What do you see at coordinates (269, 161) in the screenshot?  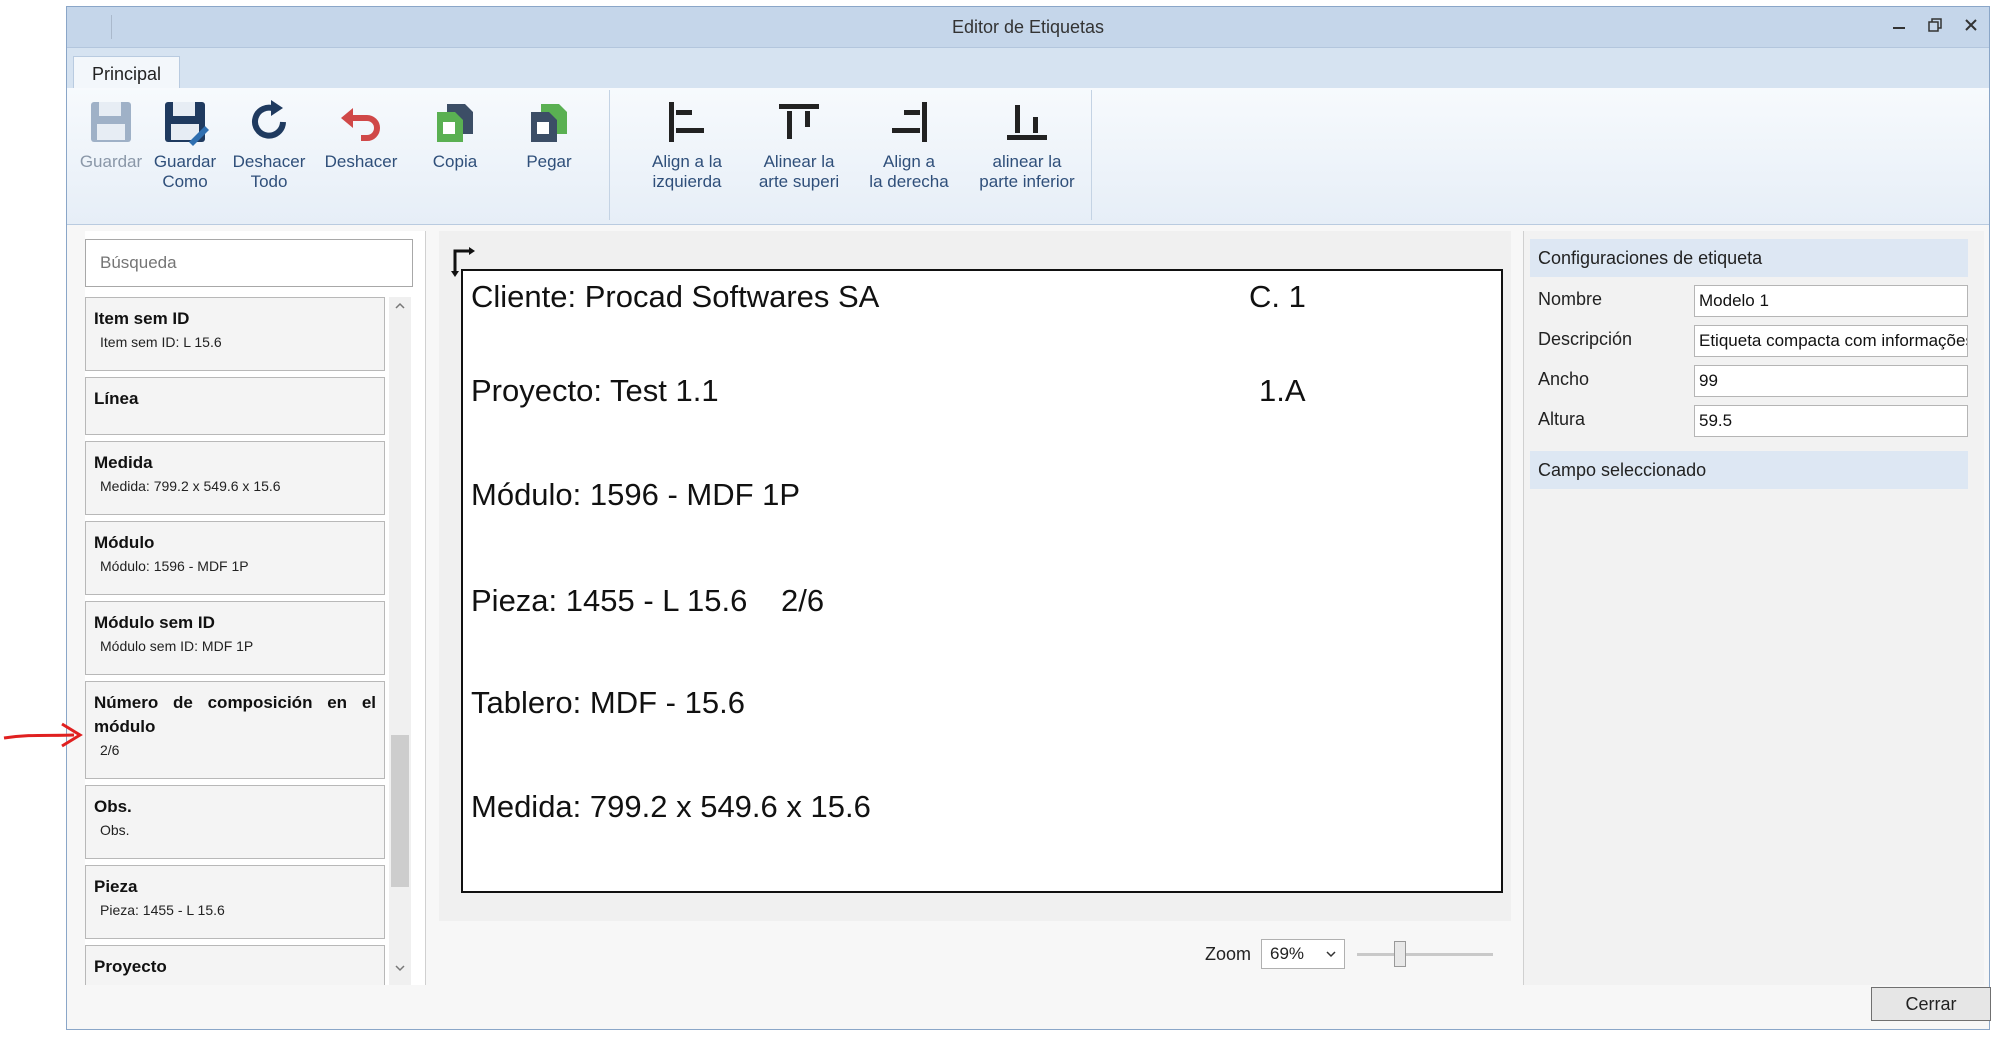 I see `undo-all-label-line1: Deshacer` at bounding box center [269, 161].